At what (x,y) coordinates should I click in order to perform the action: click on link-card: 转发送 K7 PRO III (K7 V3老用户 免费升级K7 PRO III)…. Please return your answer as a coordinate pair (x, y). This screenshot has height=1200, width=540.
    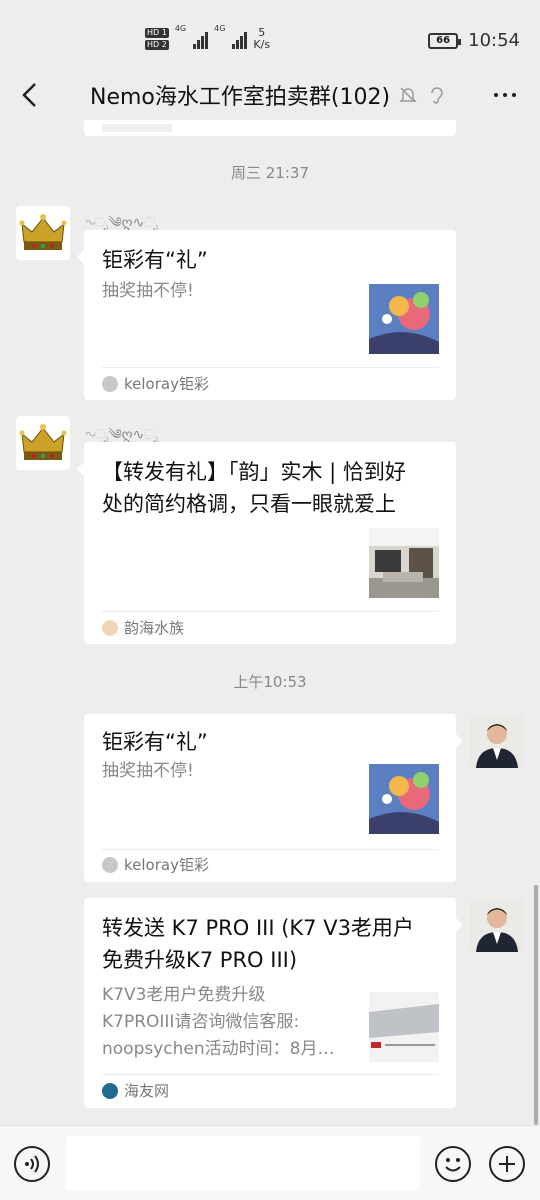
    Looking at the image, I should click on (273, 1003).